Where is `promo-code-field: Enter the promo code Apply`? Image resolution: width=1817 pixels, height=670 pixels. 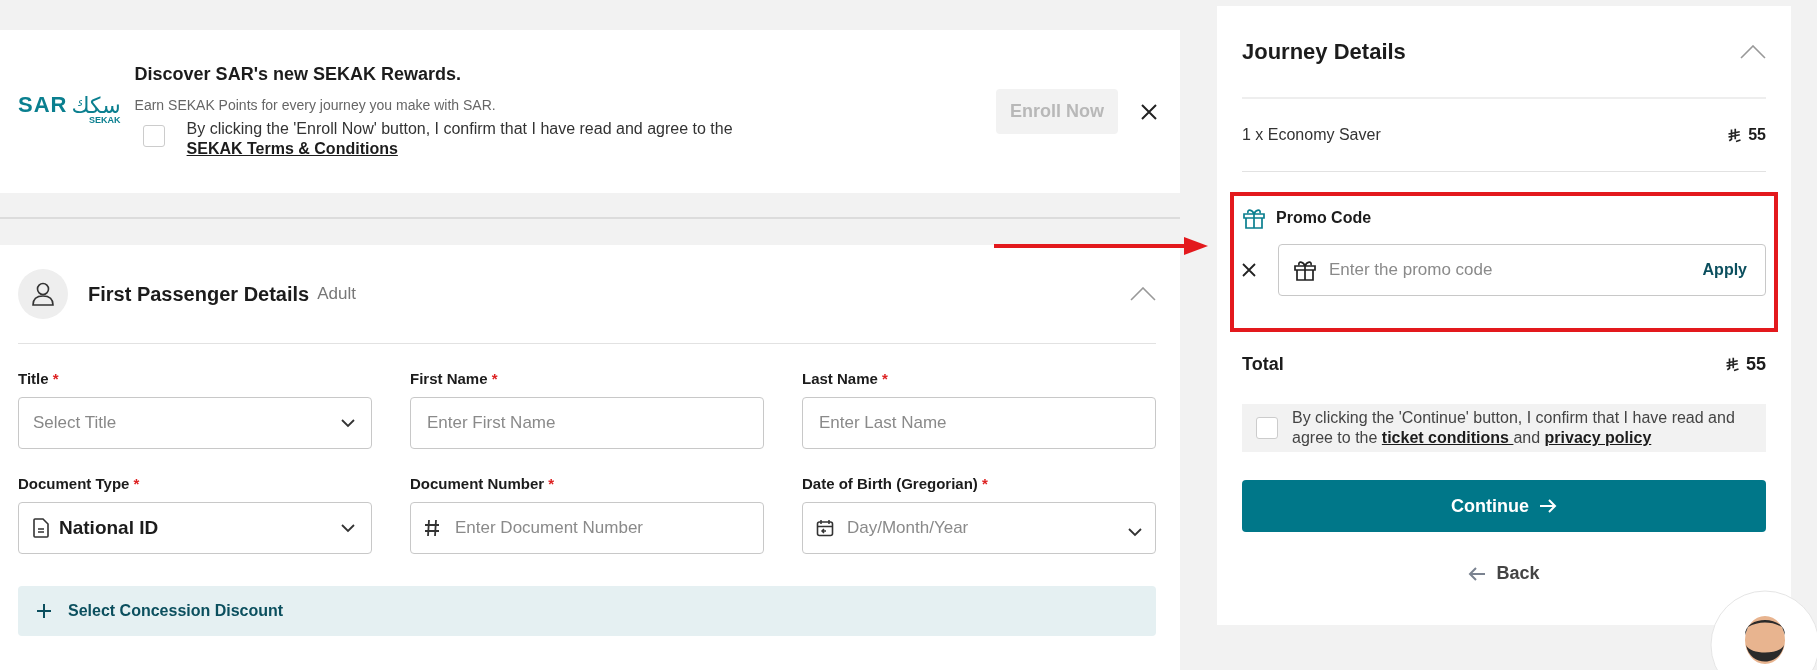
promo-code-field: Enter the promo code Apply is located at coordinates (1522, 270).